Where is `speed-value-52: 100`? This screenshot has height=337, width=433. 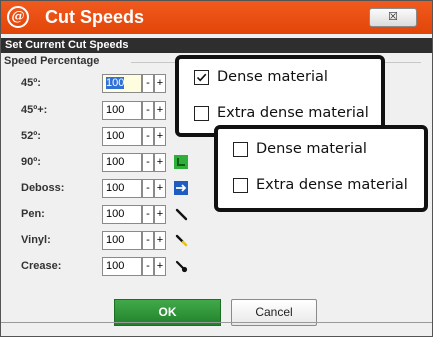 speed-value-52: 100 is located at coordinates (115, 136).